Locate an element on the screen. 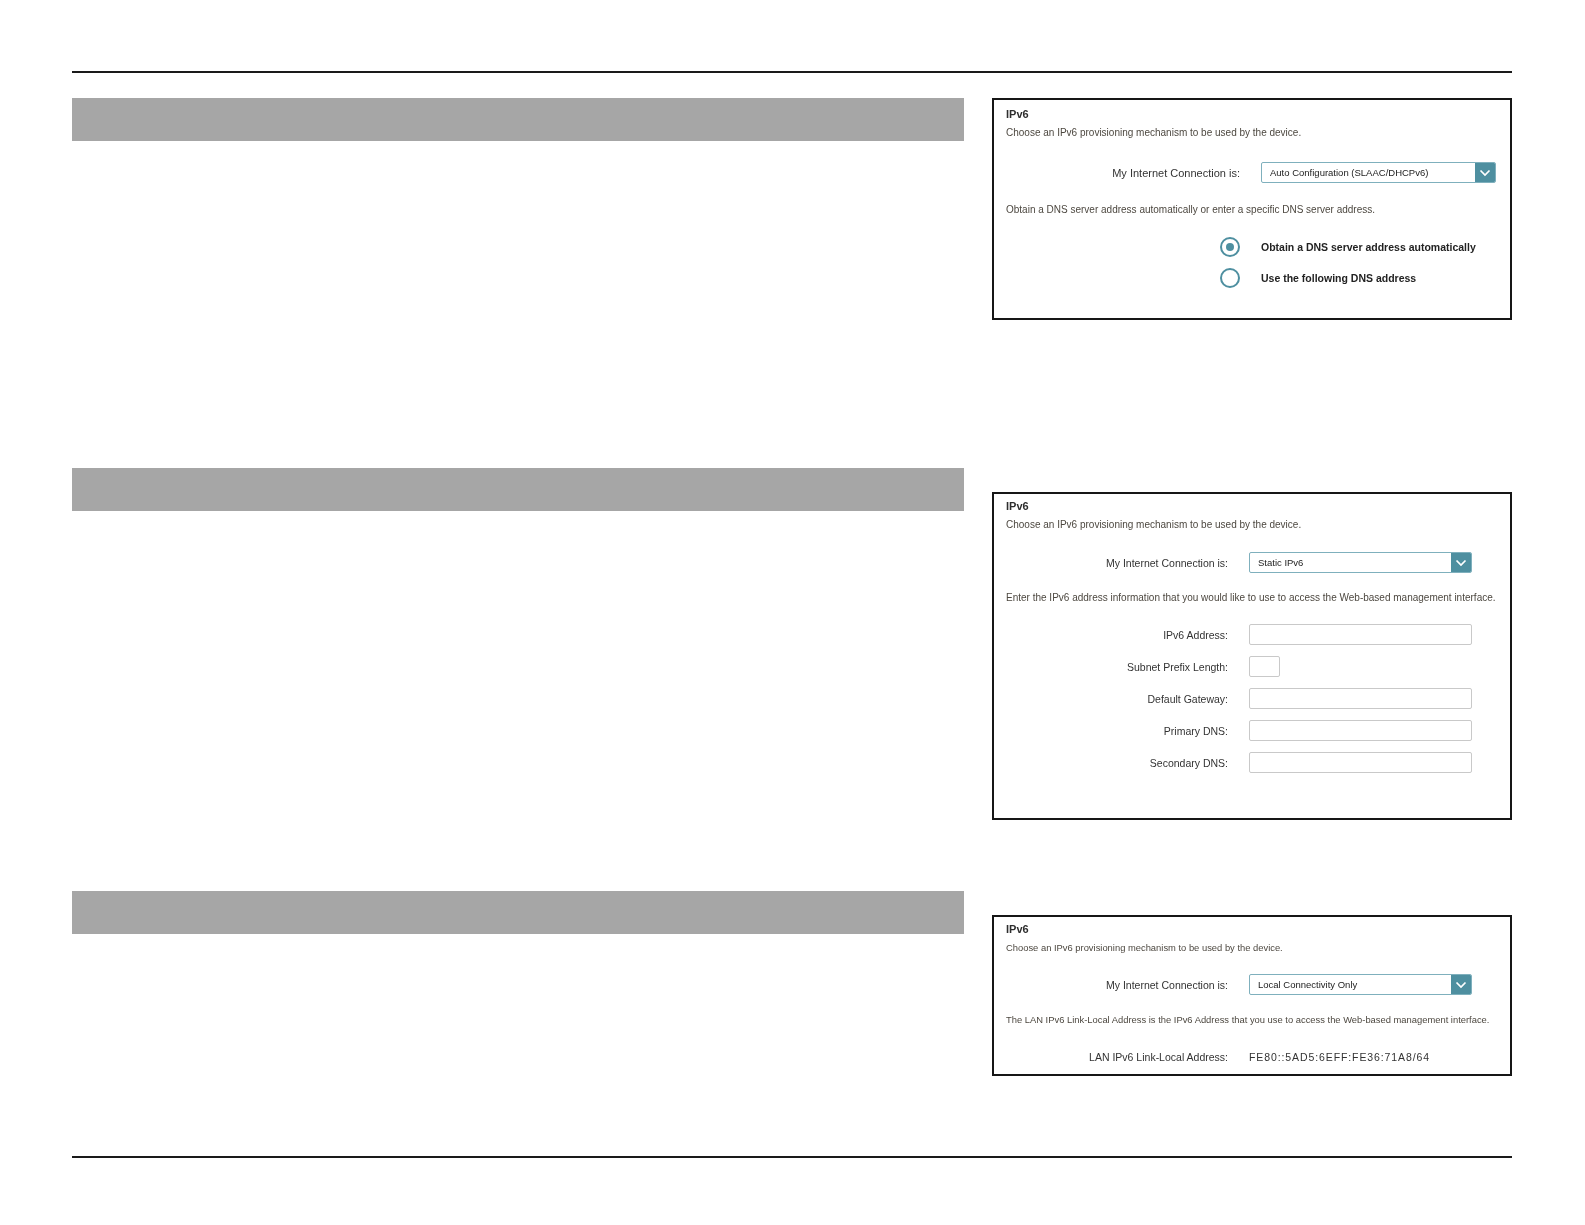  field-label: Subnet Prefix Length: is located at coordinates (1177, 666).